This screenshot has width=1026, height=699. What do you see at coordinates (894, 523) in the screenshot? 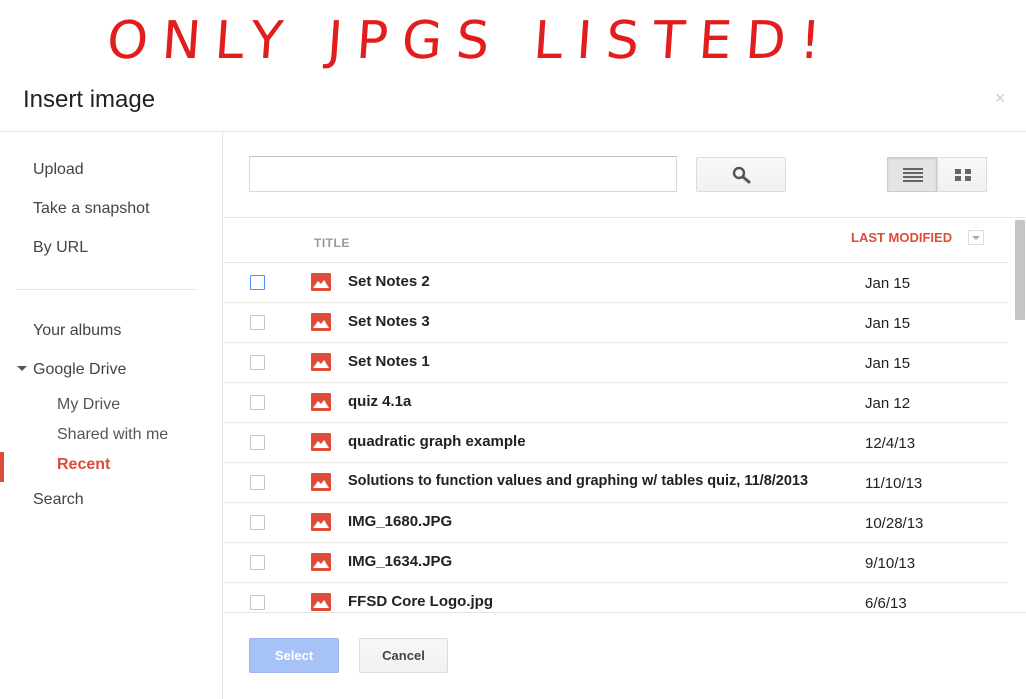
I see `file-date: 10/28/13` at bounding box center [894, 523].